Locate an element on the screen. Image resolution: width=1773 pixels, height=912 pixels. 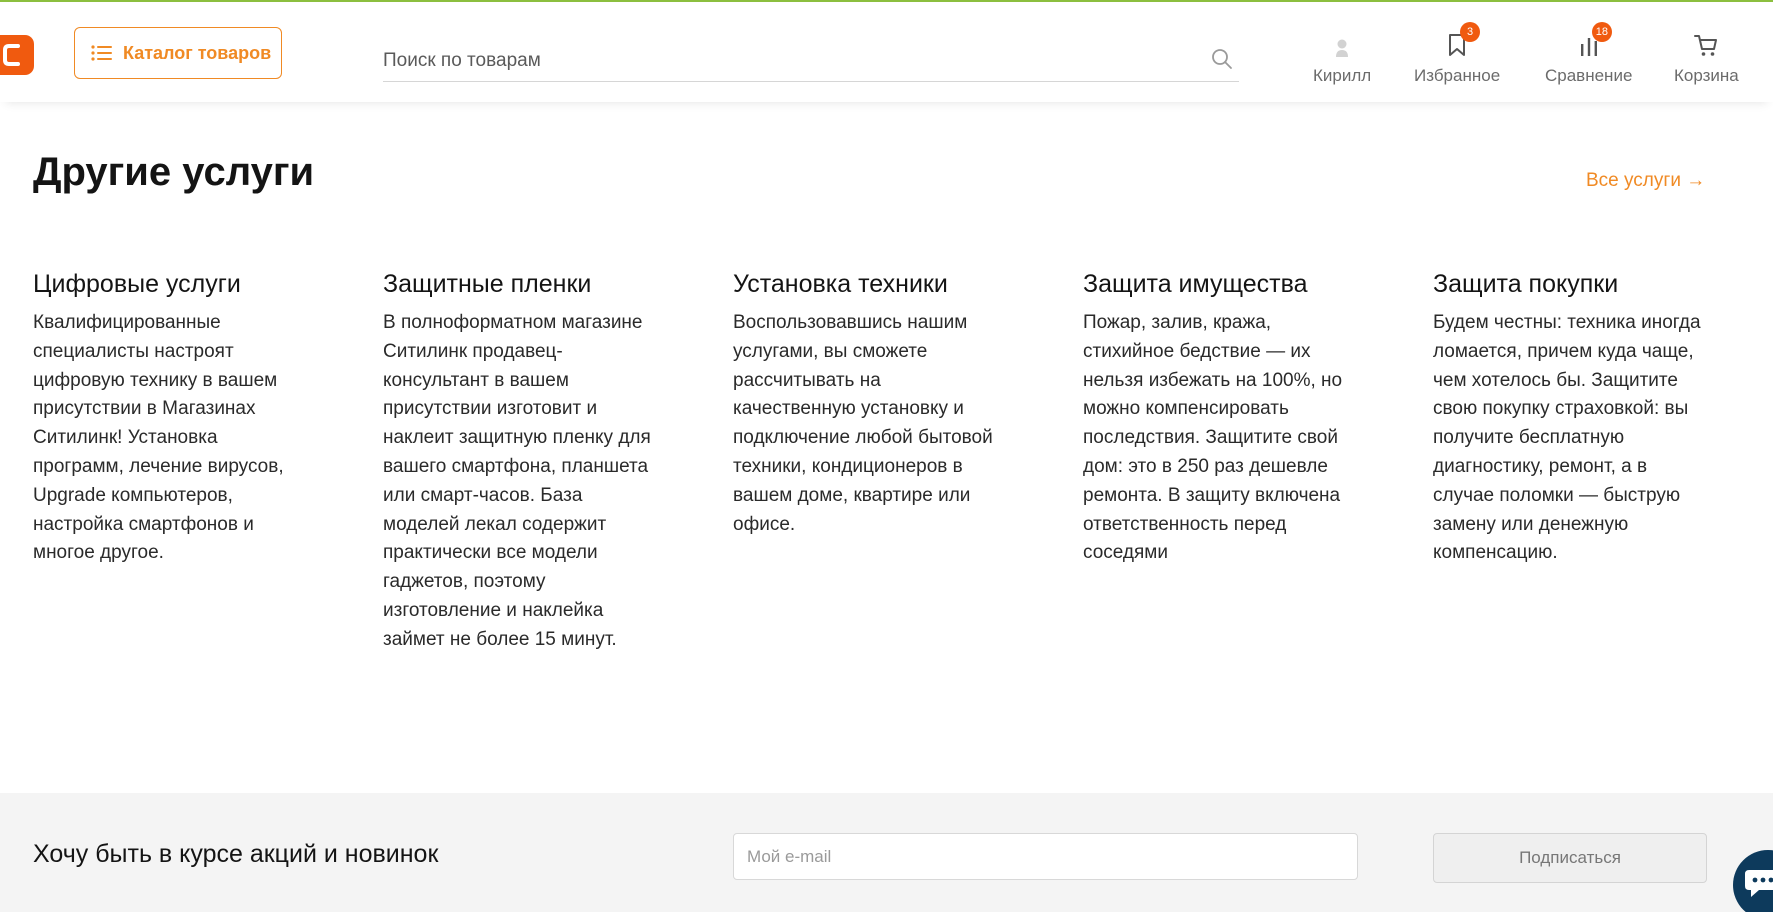
service-title: Установка техники is located at coordinates (870, 284).